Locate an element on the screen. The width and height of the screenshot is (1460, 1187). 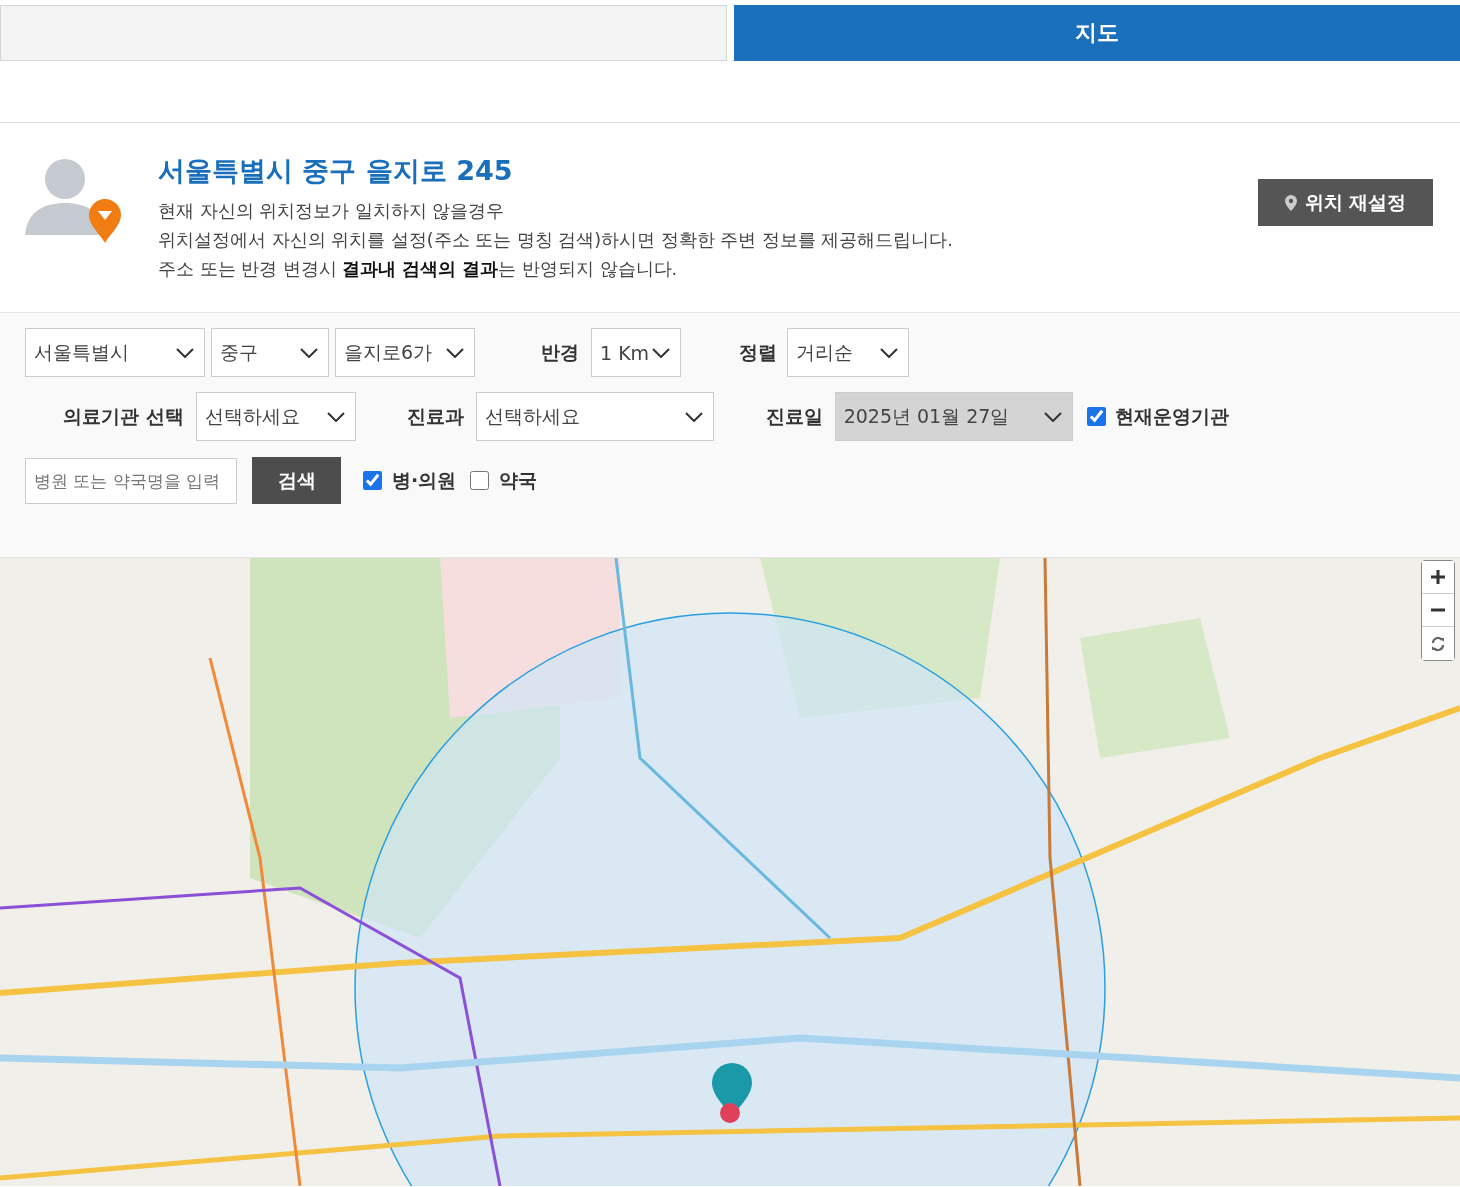
plus-icon is located at coordinates (1438, 577).